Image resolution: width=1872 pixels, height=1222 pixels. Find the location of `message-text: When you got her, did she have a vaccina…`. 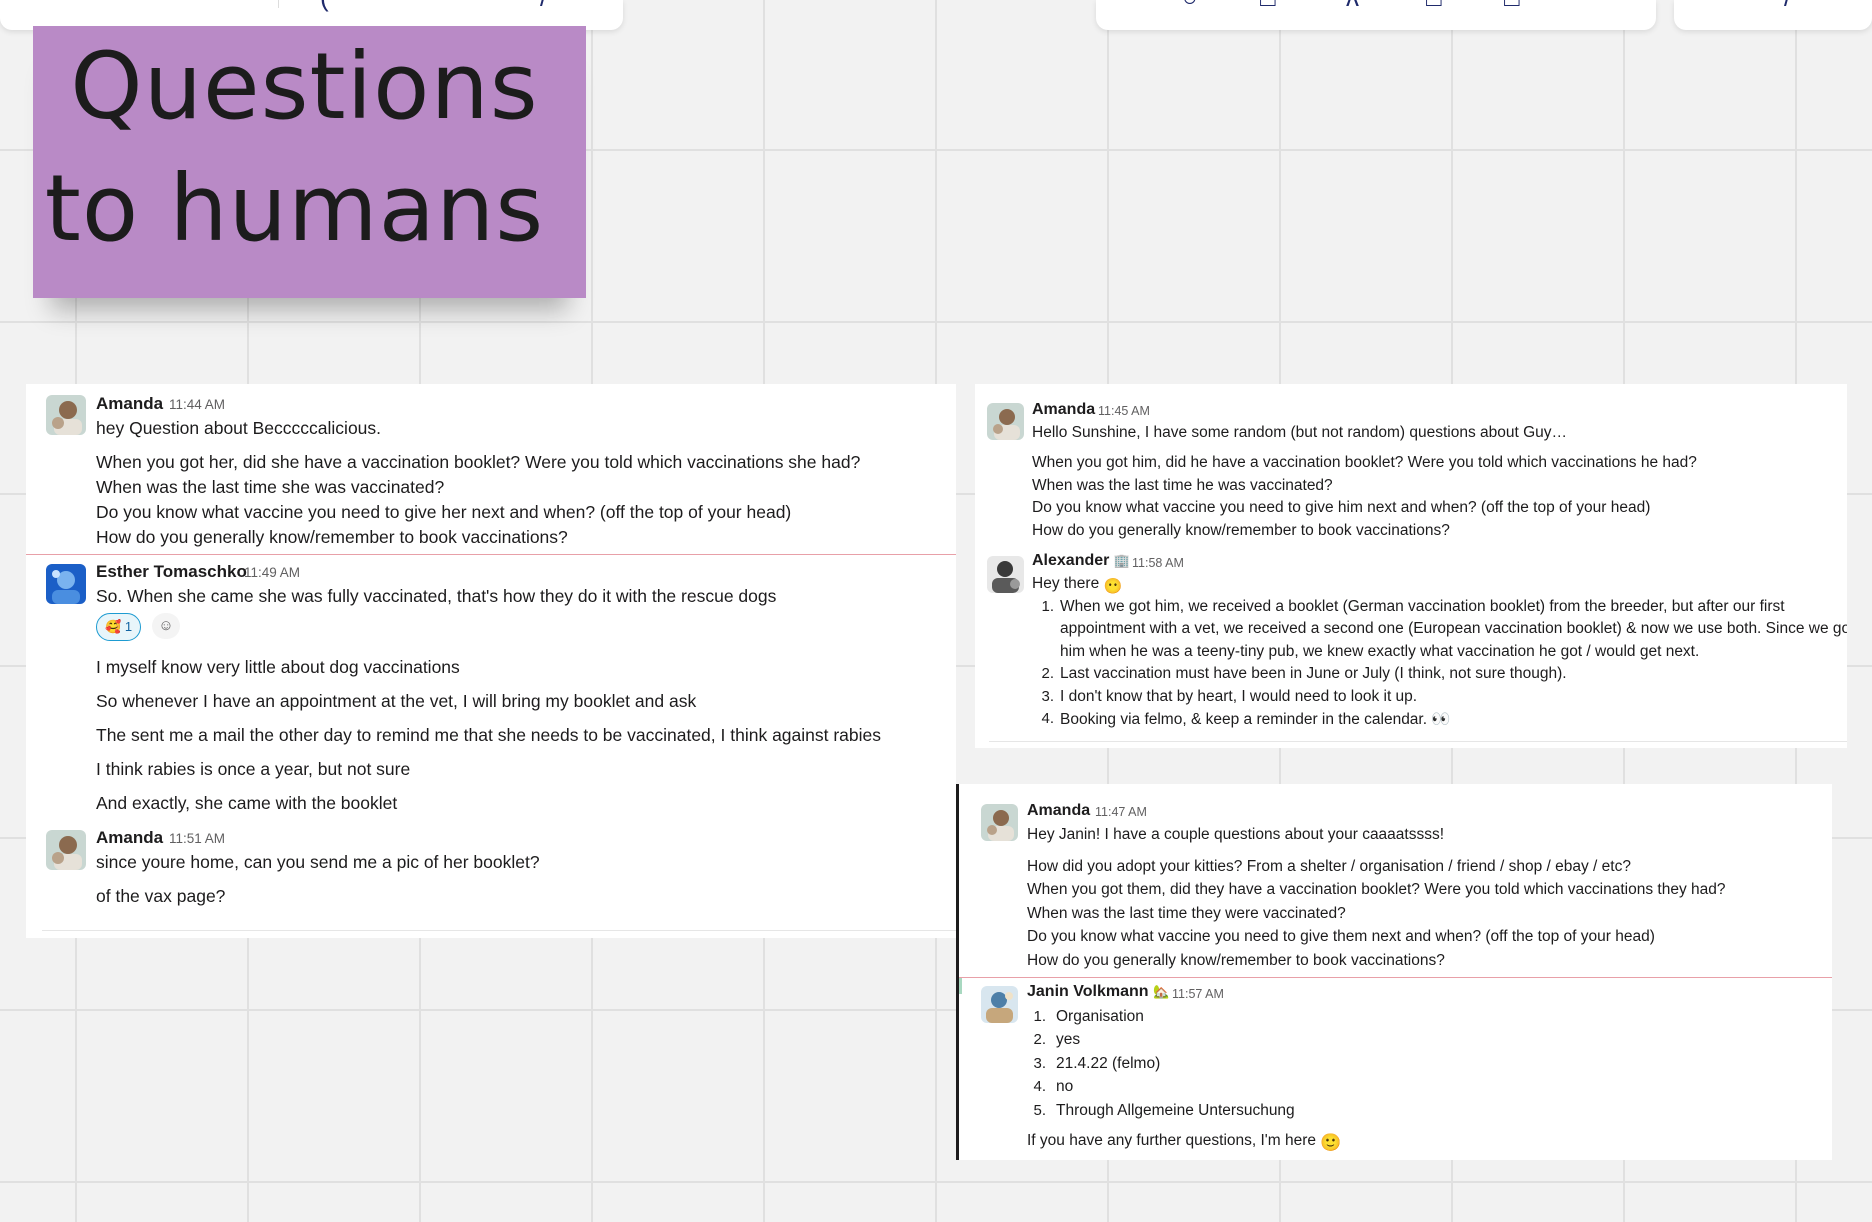

message-text: When you got her, did she have a vaccina… is located at coordinates (478, 462).